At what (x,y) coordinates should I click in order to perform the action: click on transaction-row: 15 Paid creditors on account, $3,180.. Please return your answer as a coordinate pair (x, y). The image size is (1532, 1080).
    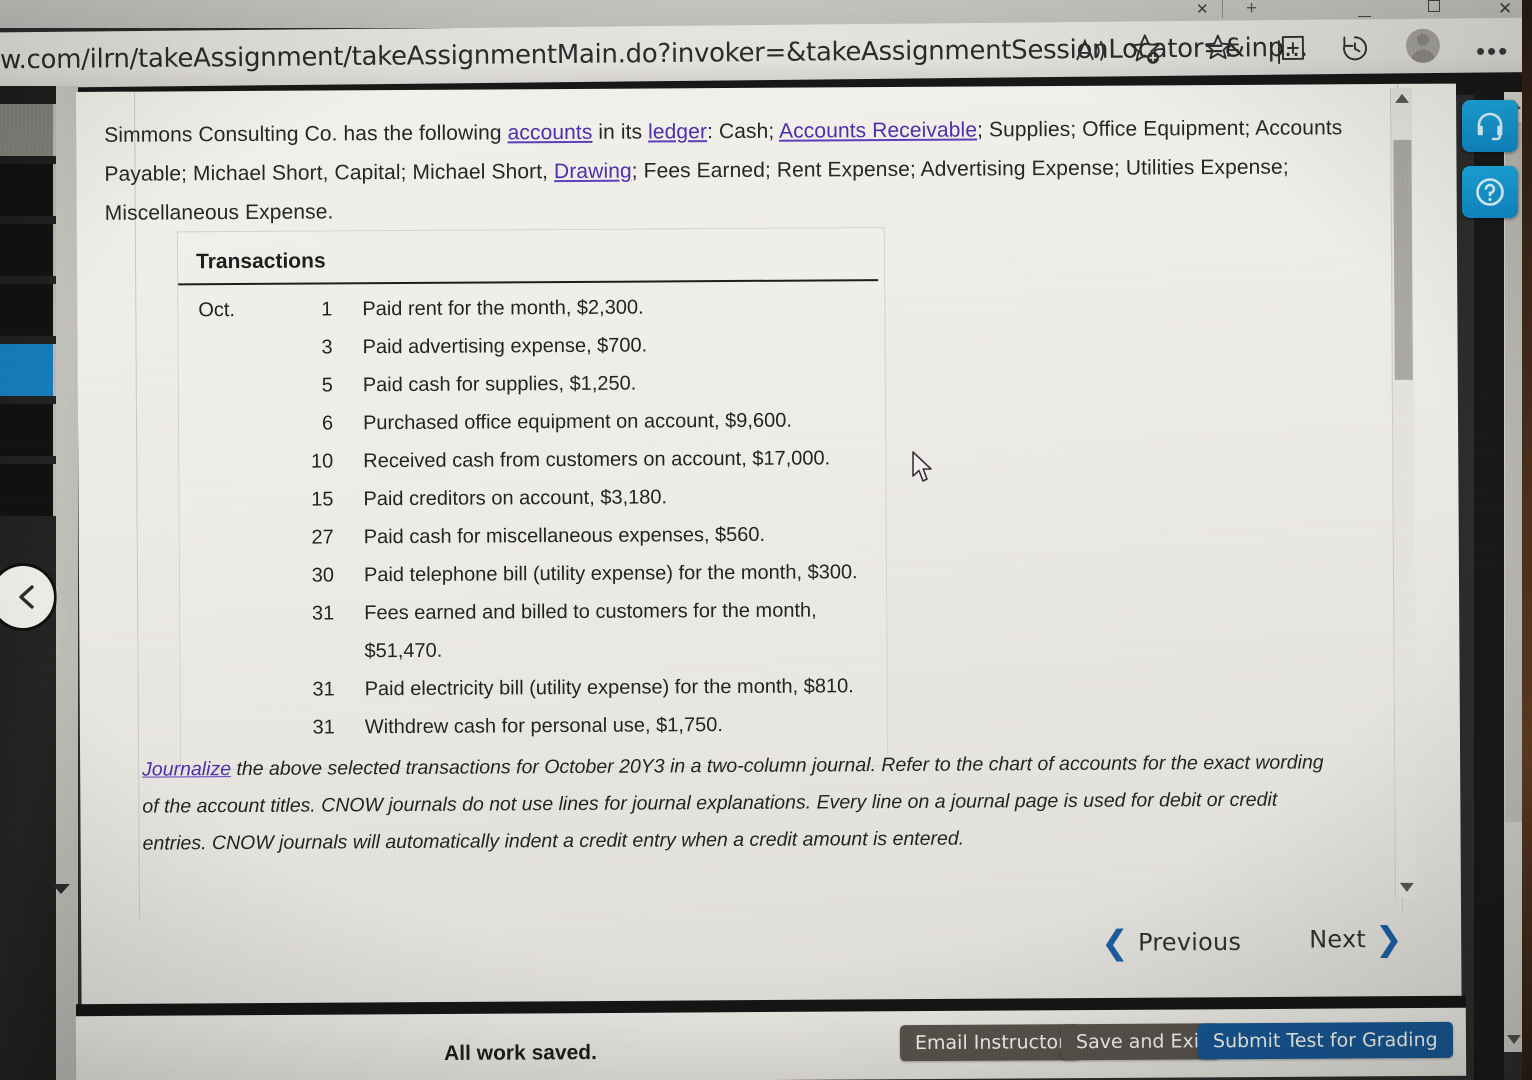
    Looking at the image, I should click on (532, 498).